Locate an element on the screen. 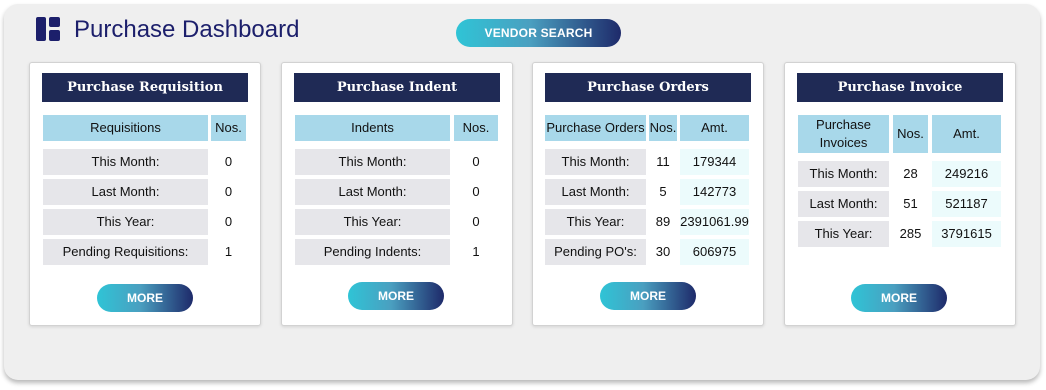 This screenshot has height=390, width=1046. row-amount: 2391061.99 is located at coordinates (714, 222).